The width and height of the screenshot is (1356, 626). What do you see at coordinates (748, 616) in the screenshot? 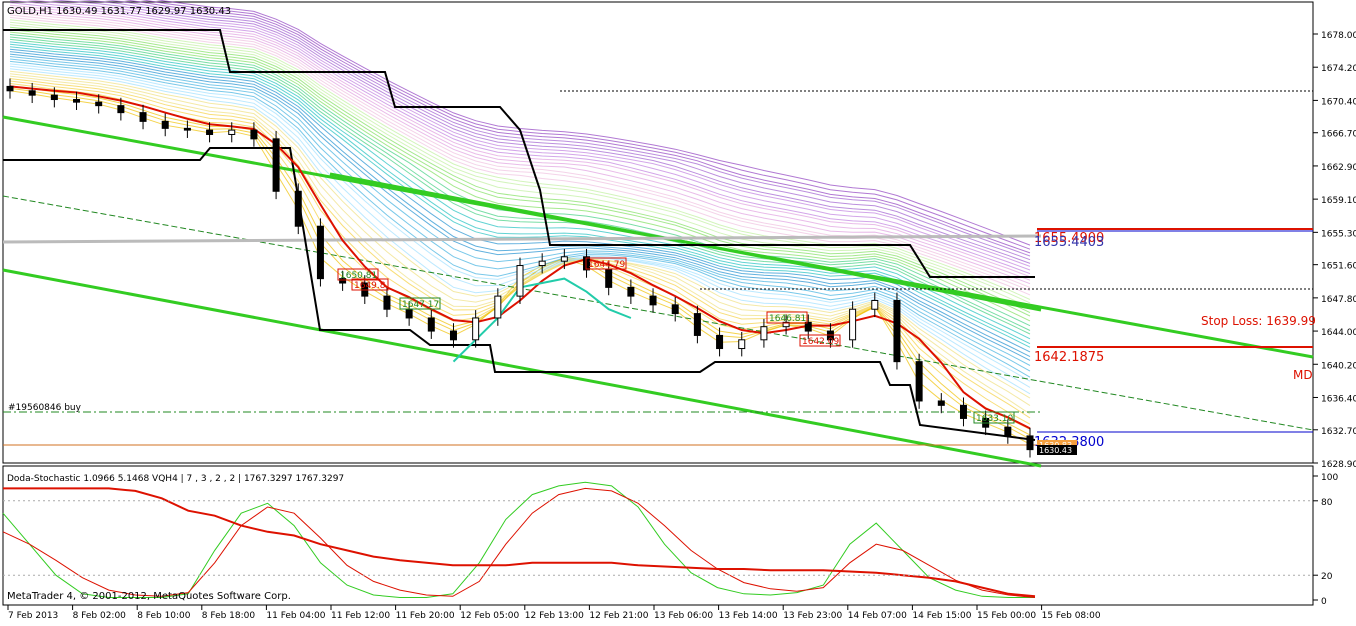
I see `x-tick-label: 13 Feb 14:00` at bounding box center [748, 616].